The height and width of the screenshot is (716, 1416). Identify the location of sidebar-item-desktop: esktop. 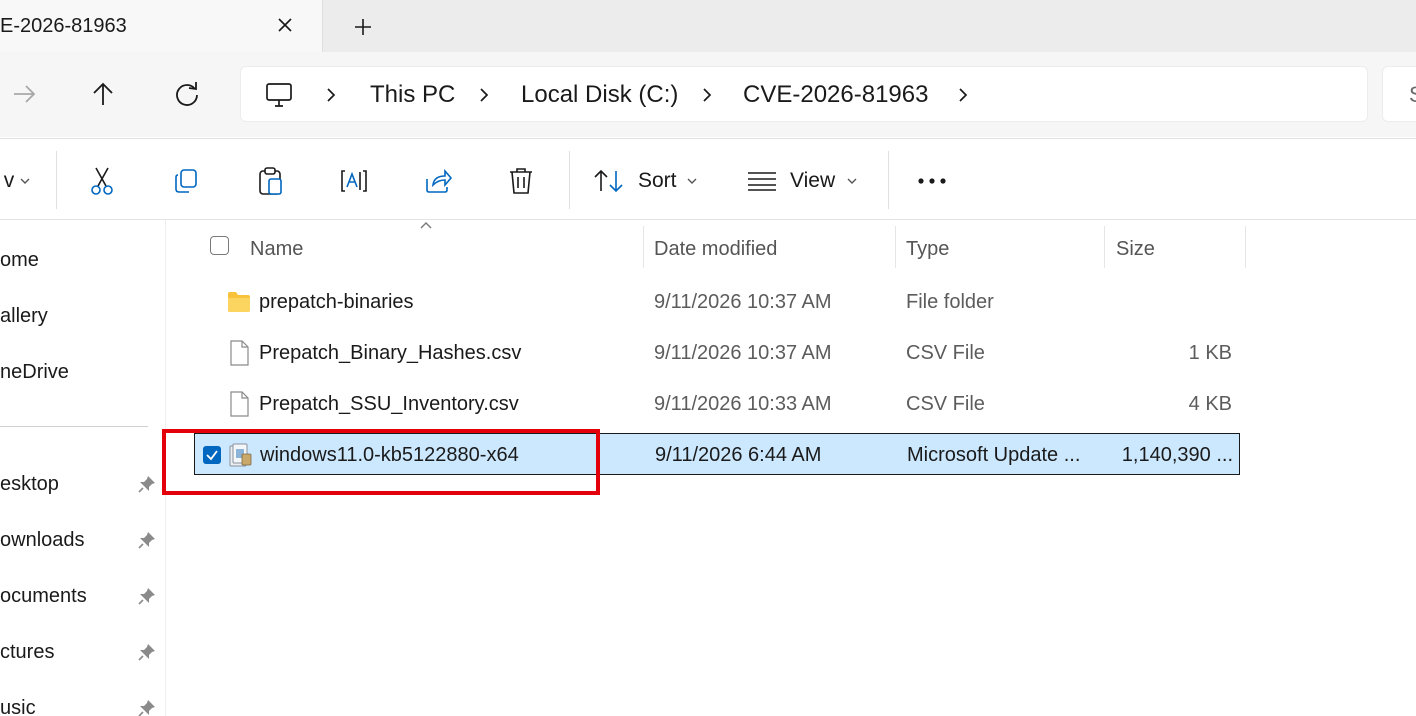
(83, 484).